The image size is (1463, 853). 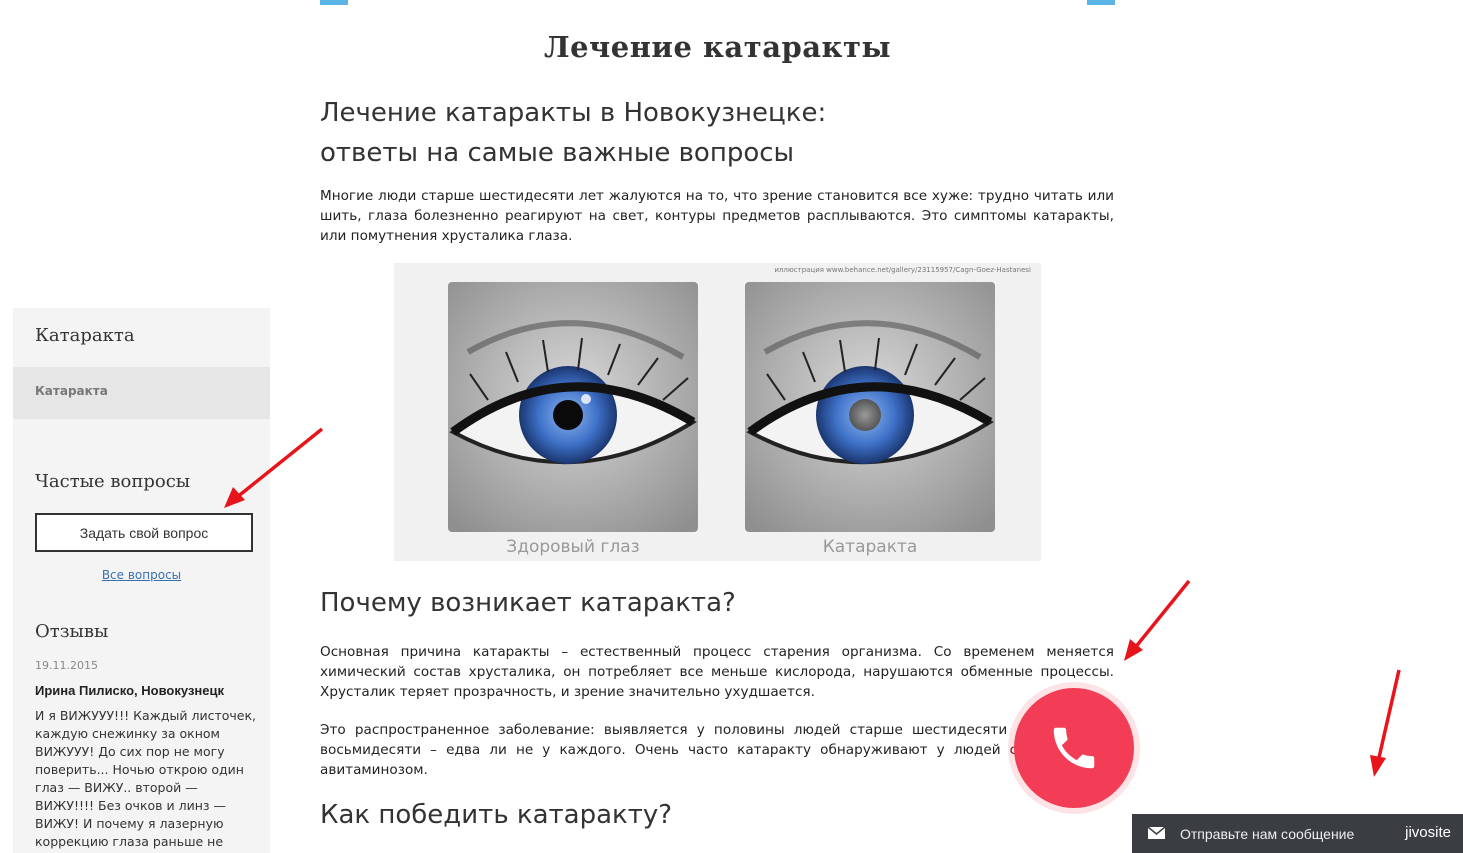 I want to click on page-title: Лечение катаракты, so click(x=717, y=47).